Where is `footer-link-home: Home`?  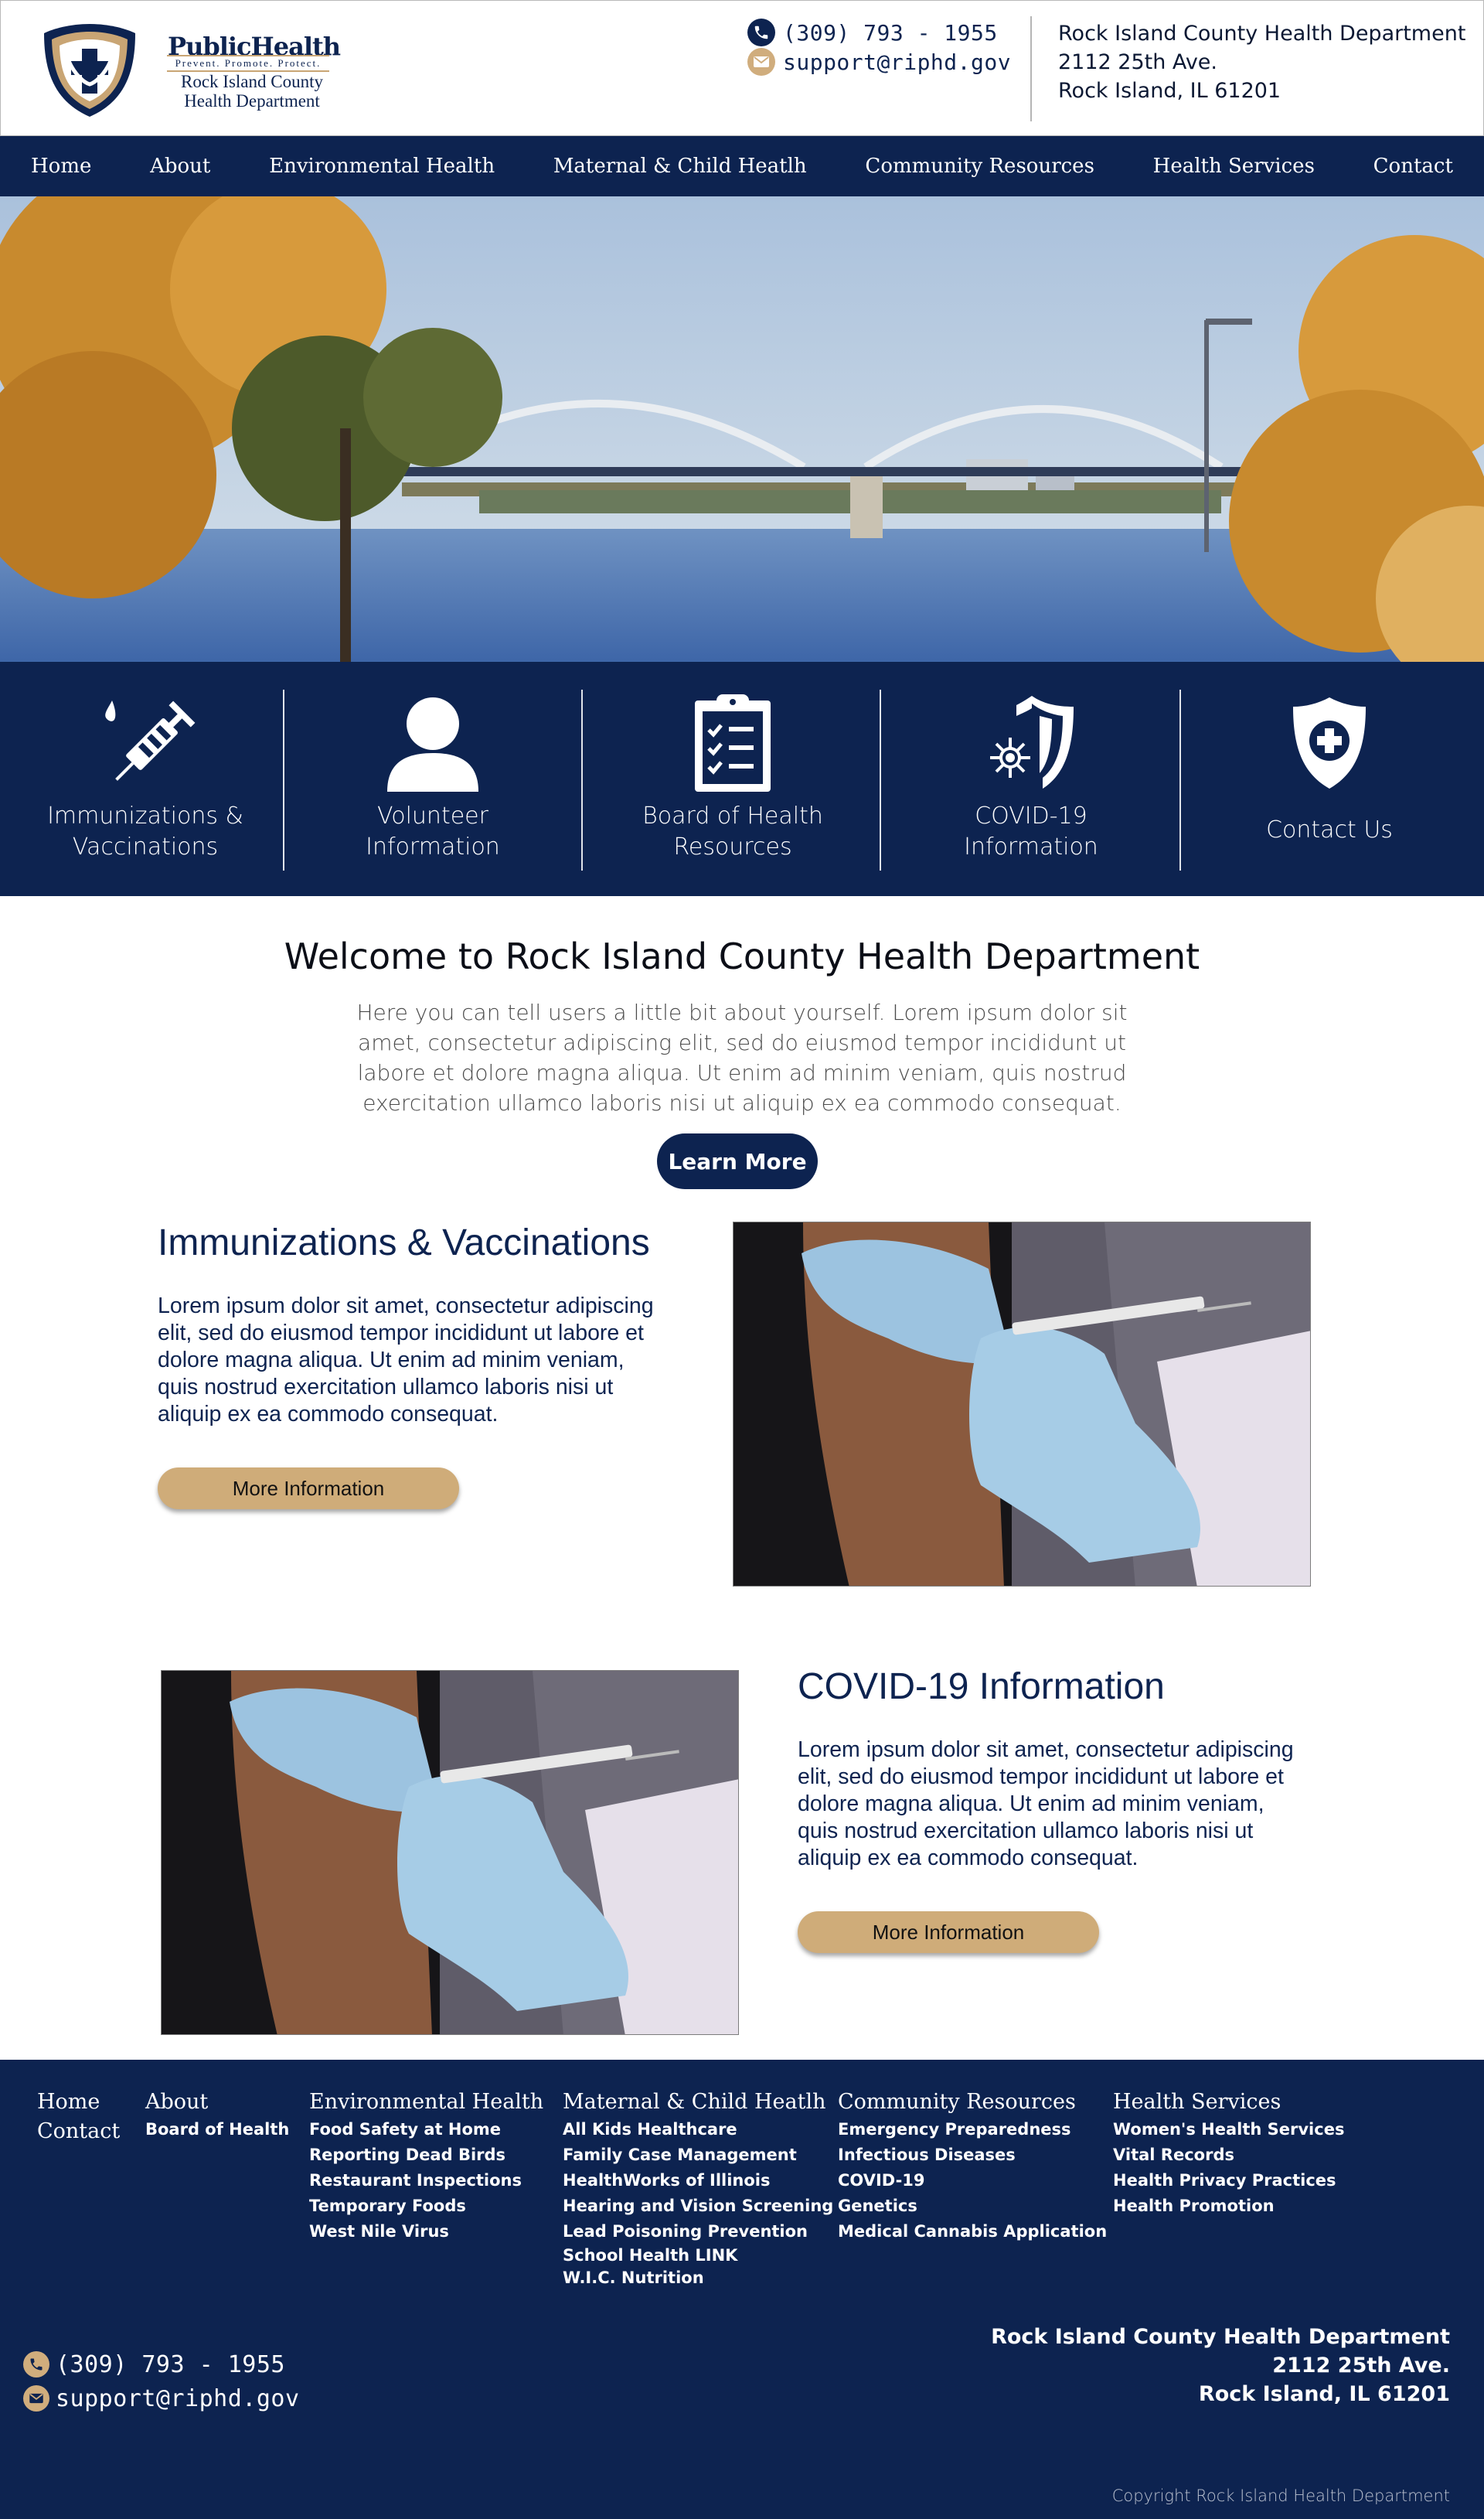
footer-link-home: Home is located at coordinates (78, 2102).